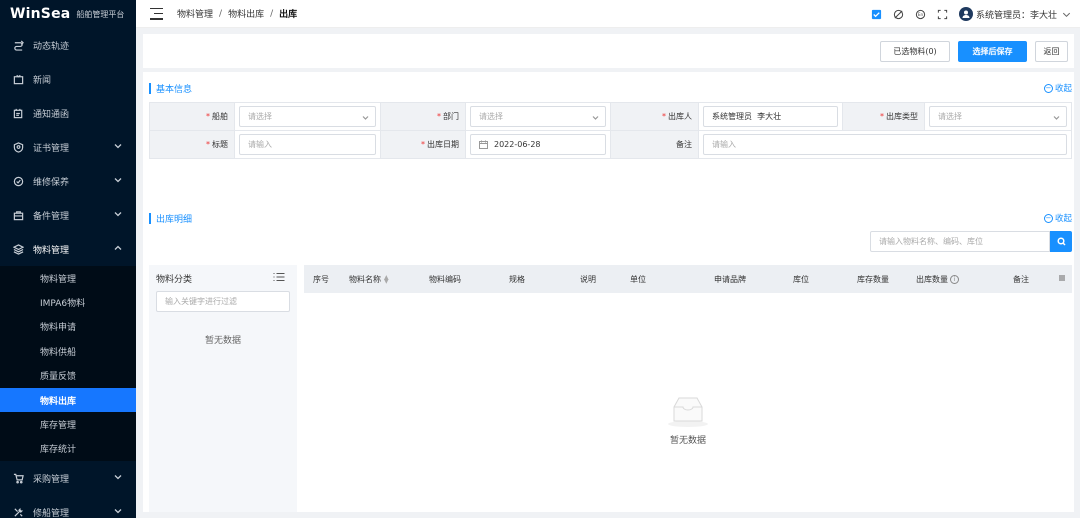 Image resolution: width=1080 pixels, height=518 pixels. I want to click on type-label: * 出库类型, so click(883, 116).